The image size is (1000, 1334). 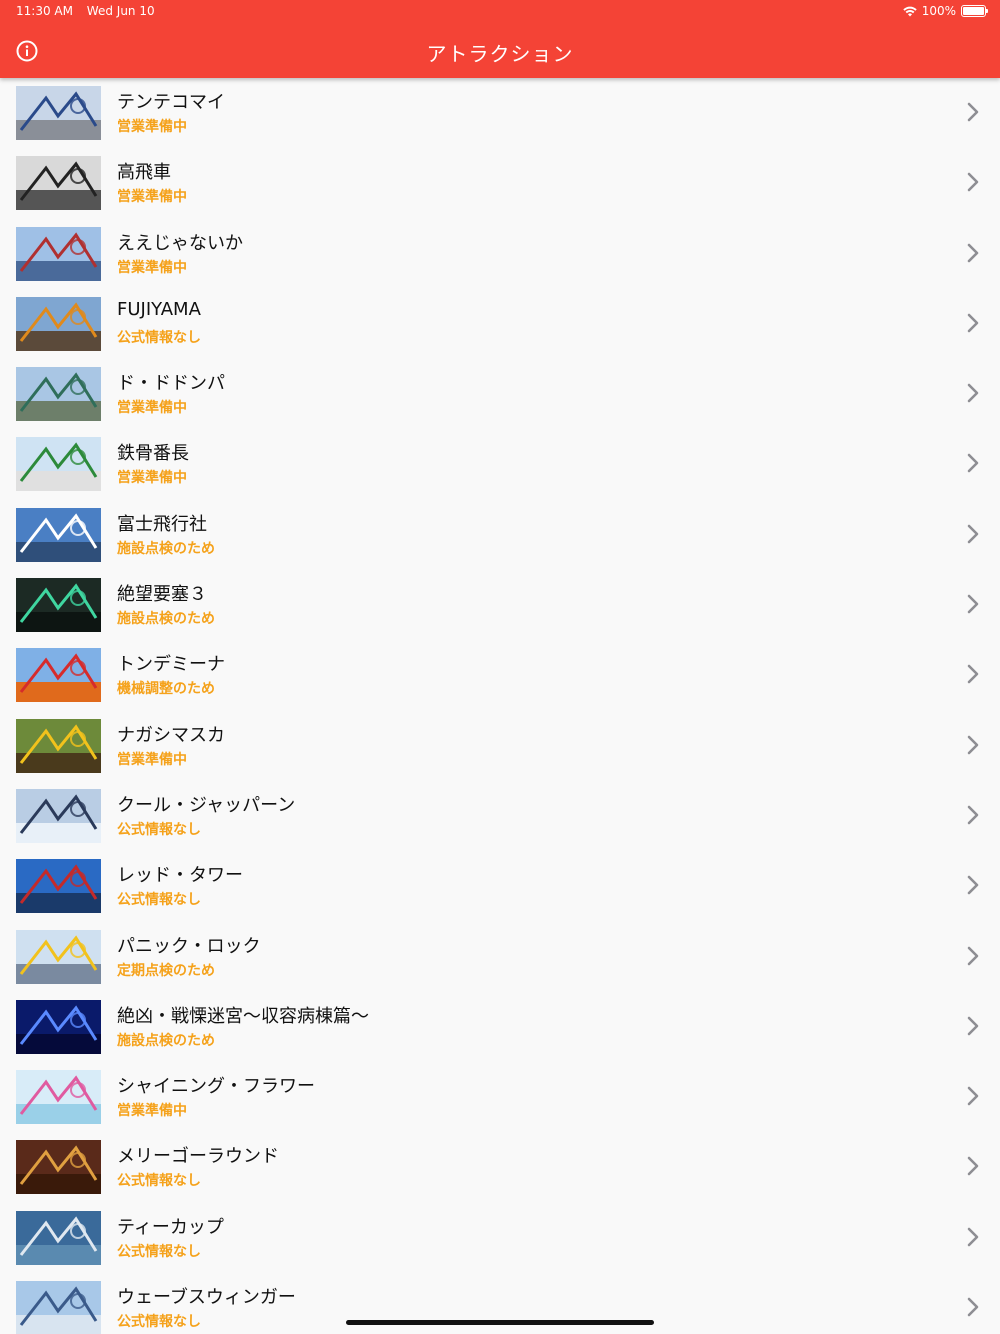 What do you see at coordinates (500, 1238) in the screenshot?
I see `list-item: ティーカップ公式情報なし` at bounding box center [500, 1238].